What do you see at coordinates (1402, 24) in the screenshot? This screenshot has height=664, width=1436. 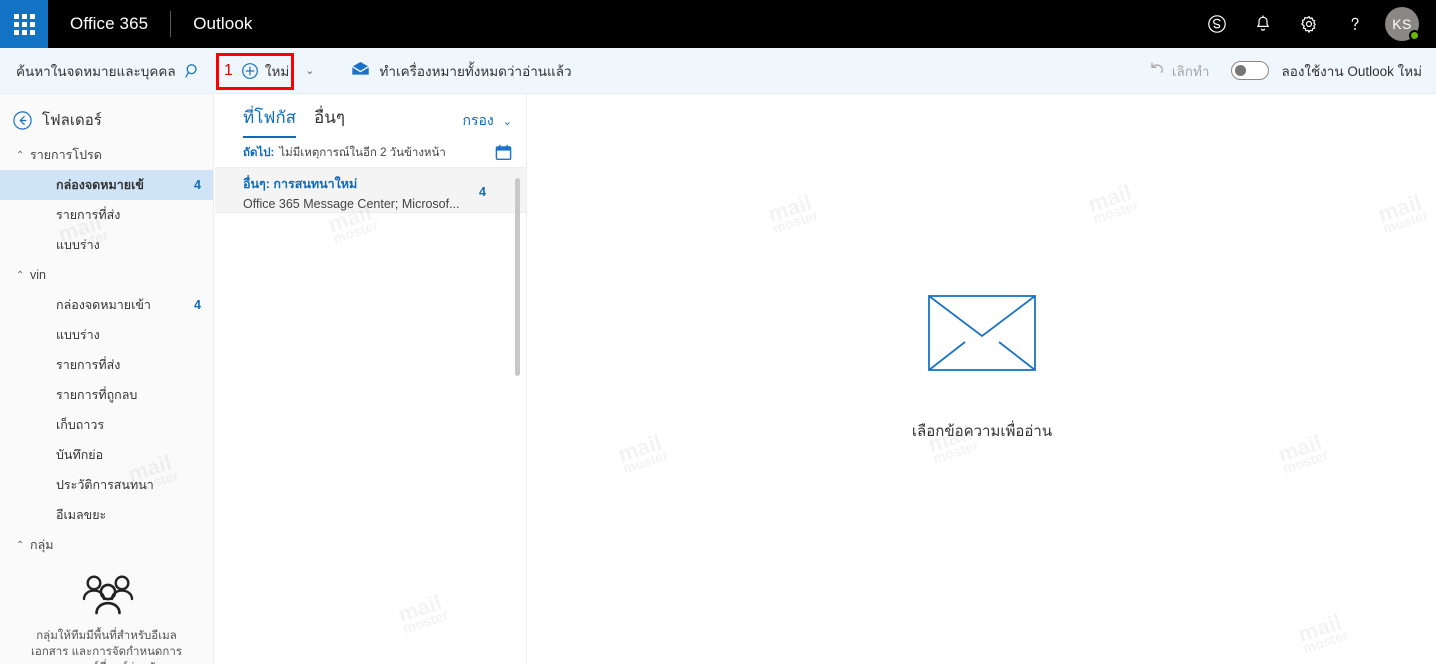 I see `avatar: KS` at bounding box center [1402, 24].